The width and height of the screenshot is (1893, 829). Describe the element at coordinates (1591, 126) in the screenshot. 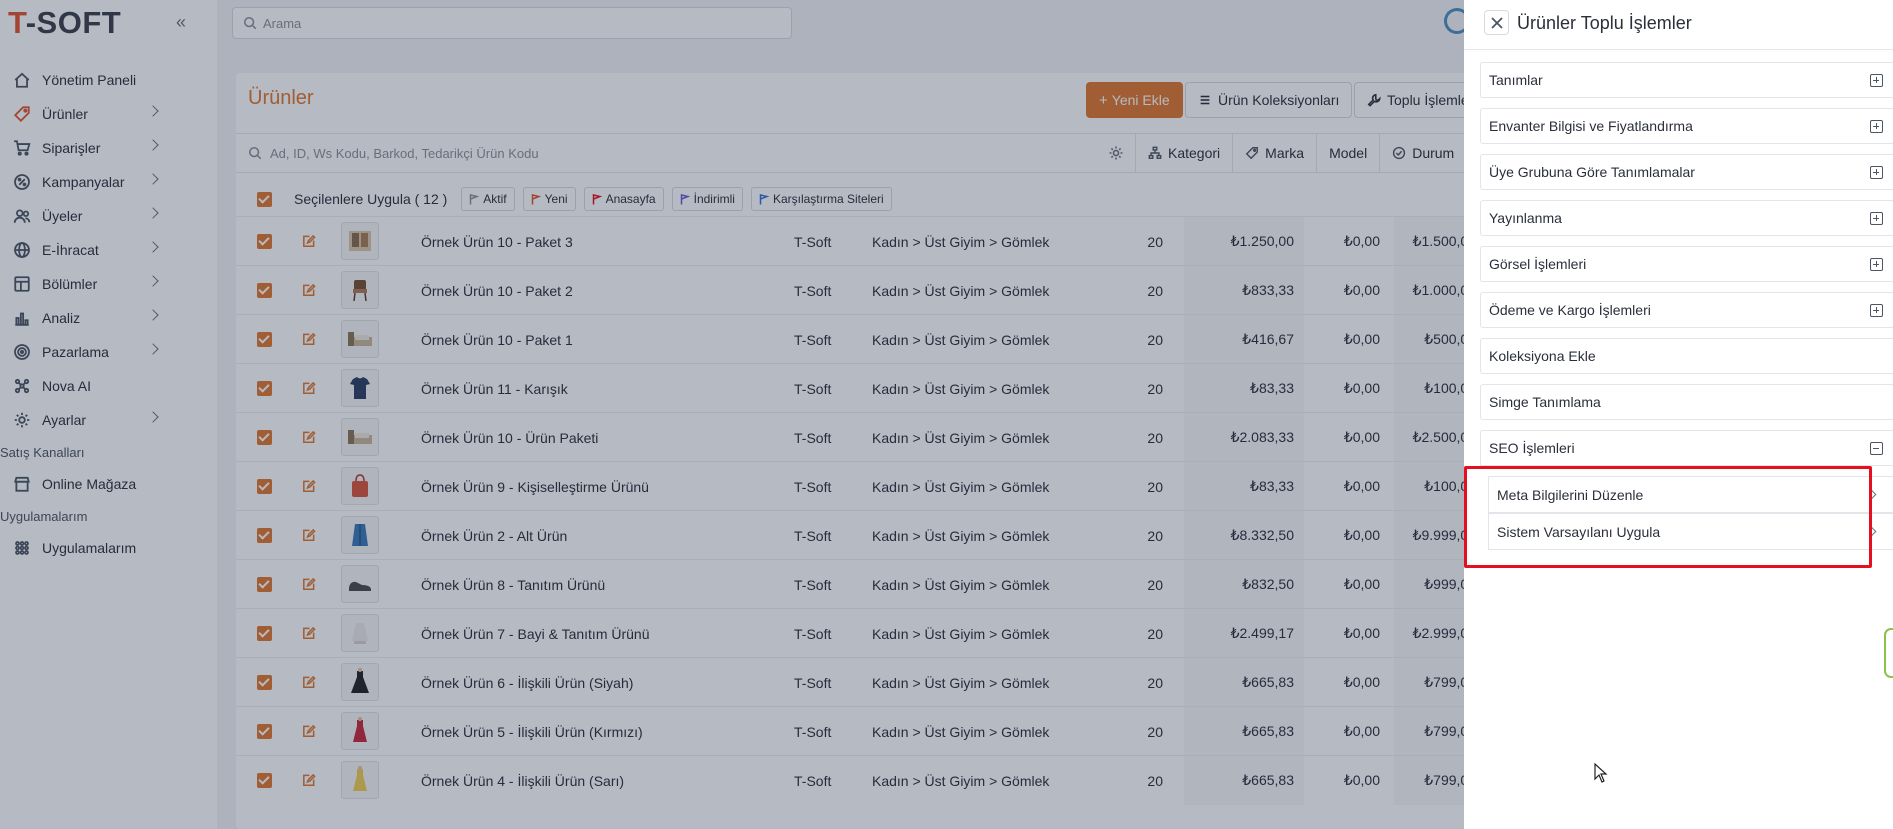

I see `drawer-section-label: Envanter Bilgisi ve Fiyatlandırma` at that location.